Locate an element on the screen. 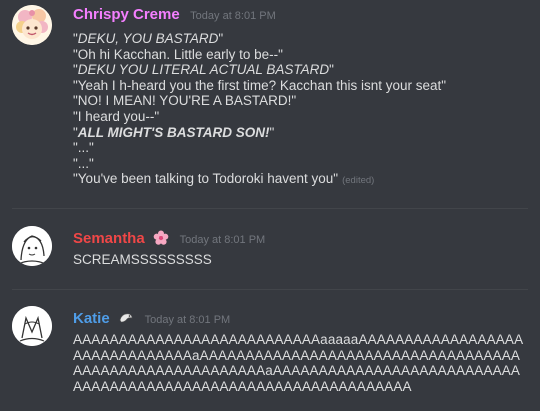 This screenshot has height=411, width=540. edited-label: (edited) is located at coordinates (358, 181).